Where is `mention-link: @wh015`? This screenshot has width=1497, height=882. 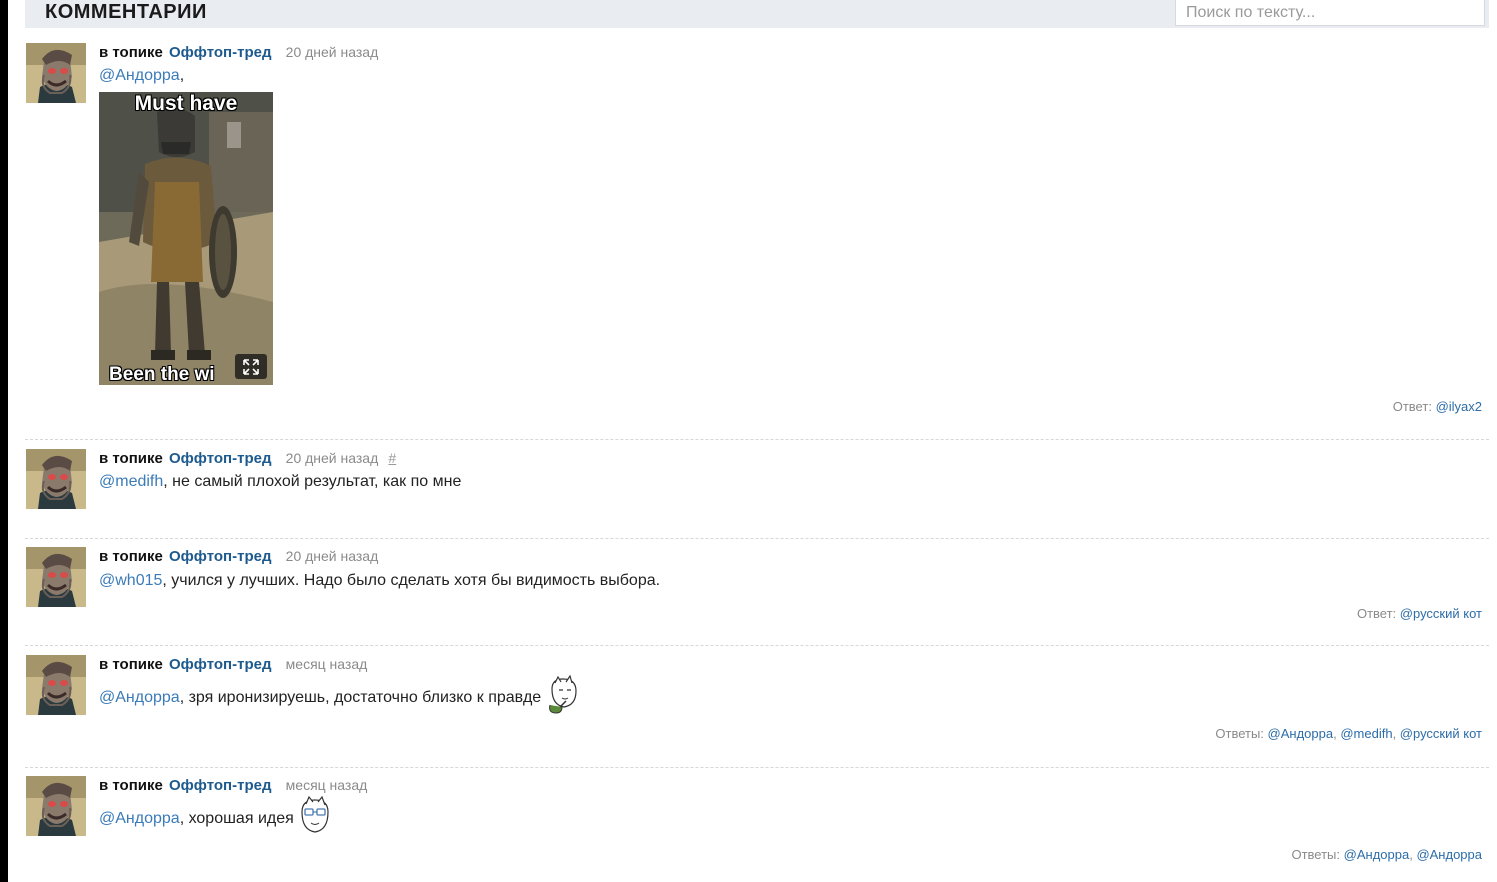 mention-link: @wh015 is located at coordinates (130, 580).